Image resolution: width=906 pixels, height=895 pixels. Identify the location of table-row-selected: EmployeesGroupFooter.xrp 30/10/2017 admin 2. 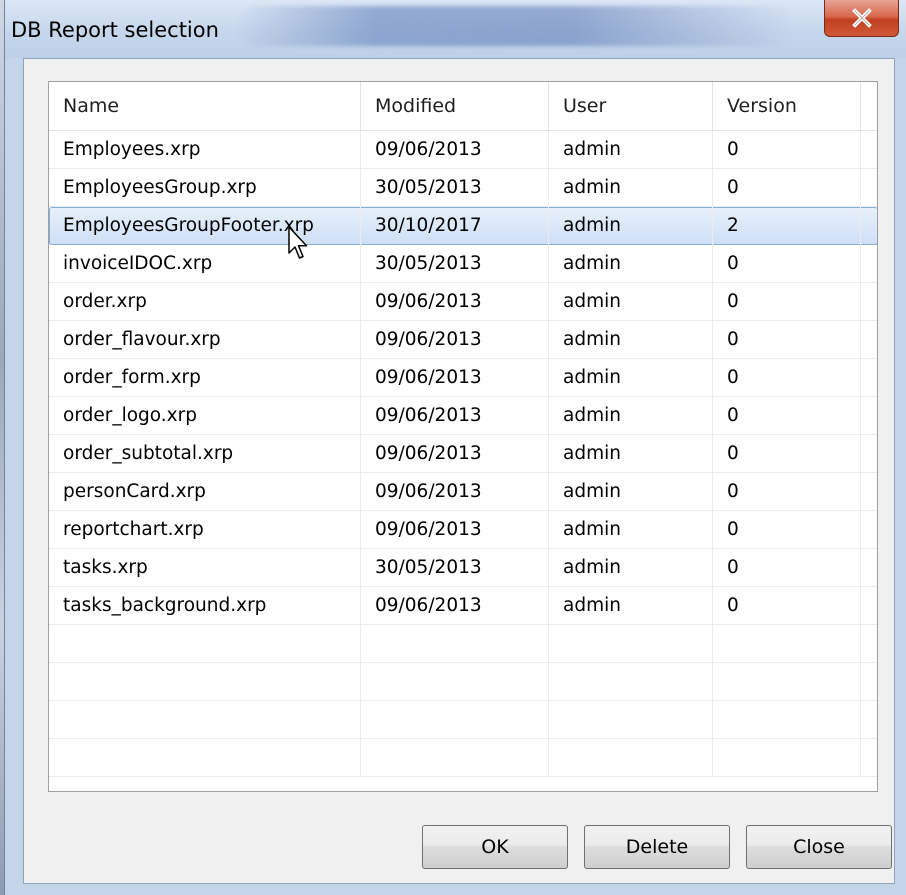
(463, 226).